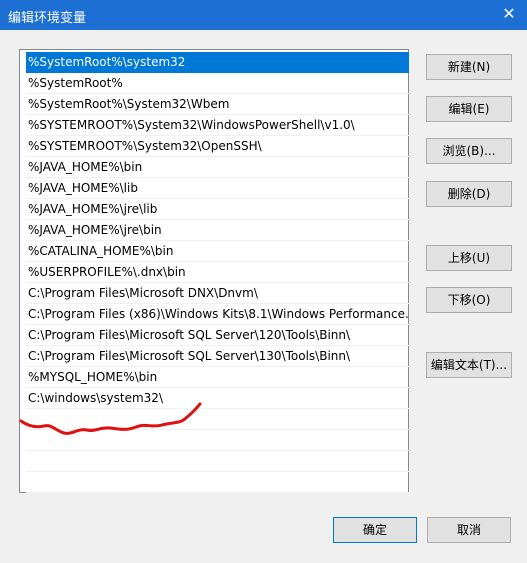  I want to click on window-title: 编辑环境变量, so click(47, 18).